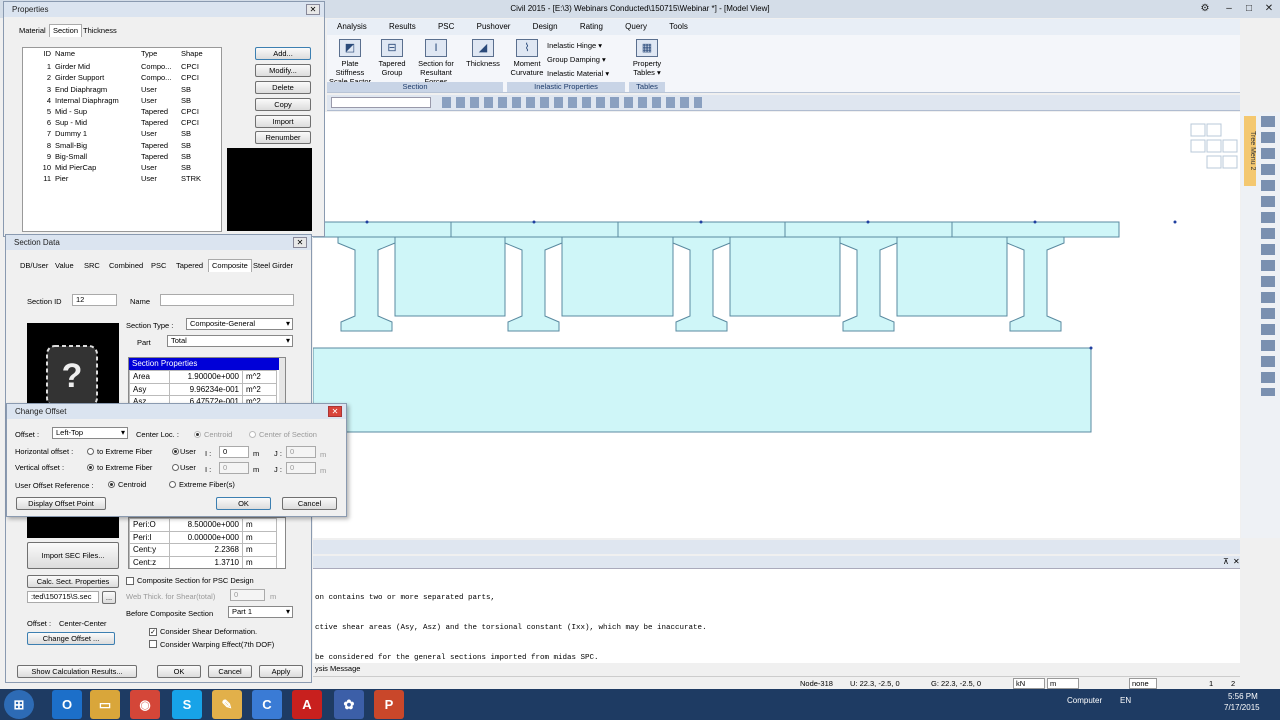 Image resolution: width=1280 pixels, height=720 pixels. I want to click on v-extreme-radio, so click(90, 467).